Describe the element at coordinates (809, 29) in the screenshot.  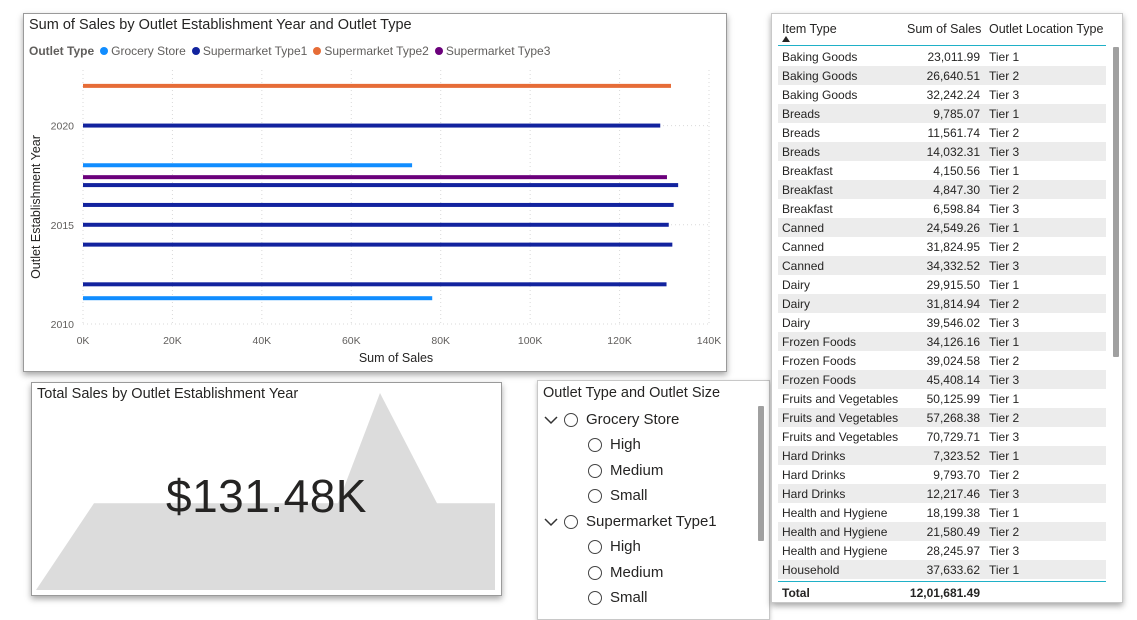
I see `column-header-item-type: Item Type` at that location.